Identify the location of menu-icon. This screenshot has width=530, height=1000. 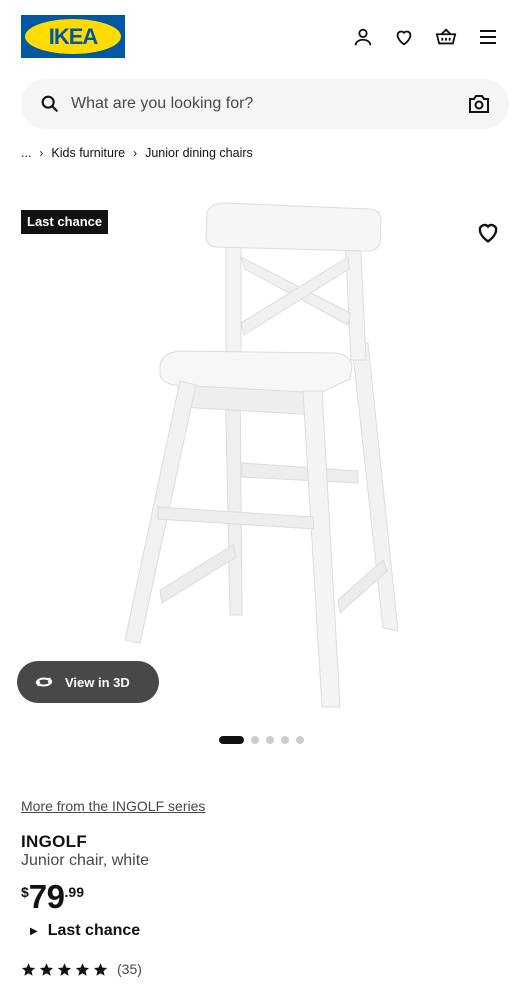
(488, 37).